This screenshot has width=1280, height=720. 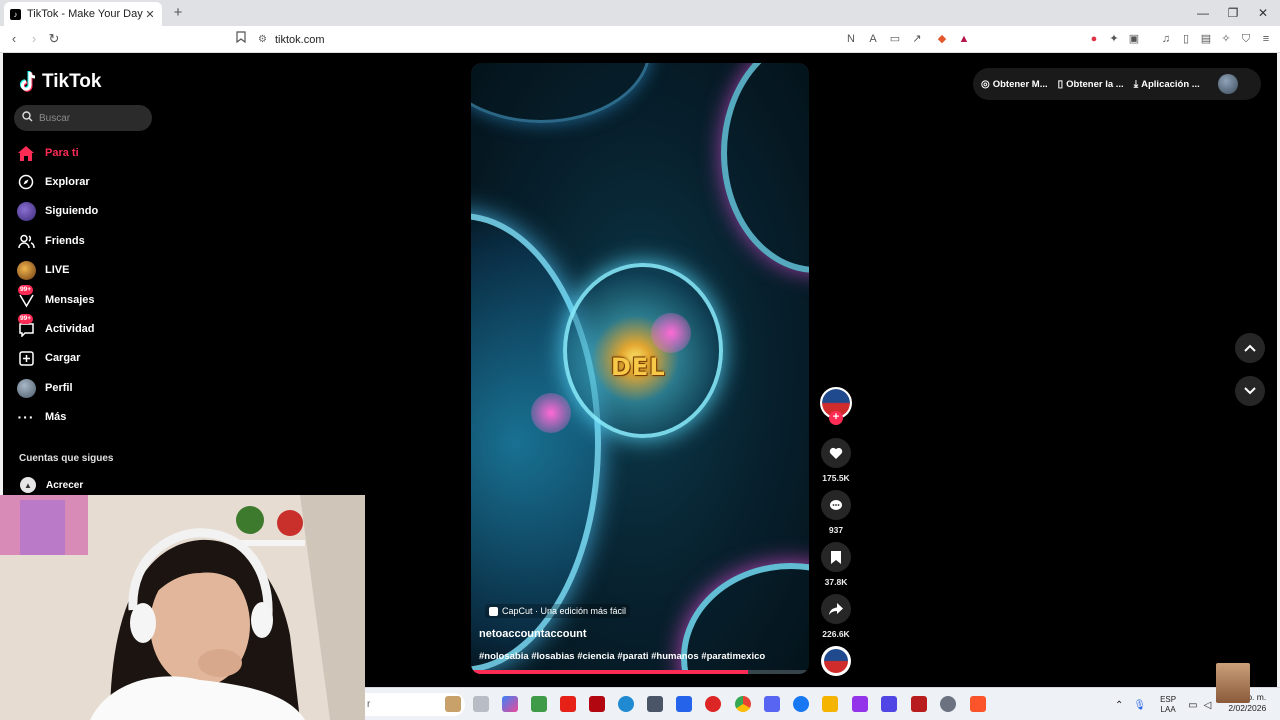 I want to click on tray-overflow-icon: ⌃, so click(x=1119, y=705).